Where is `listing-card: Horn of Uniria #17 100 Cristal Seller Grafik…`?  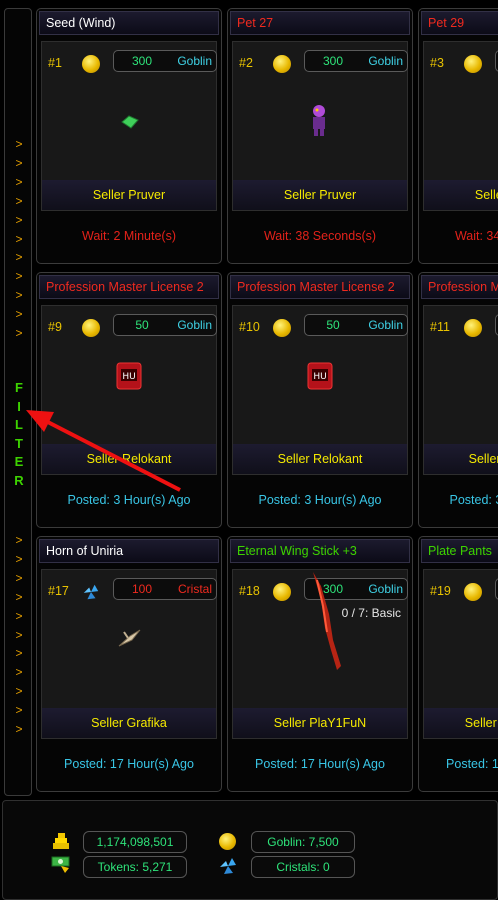 listing-card: Horn of Uniria #17 100 Cristal Seller Grafik… is located at coordinates (129, 664).